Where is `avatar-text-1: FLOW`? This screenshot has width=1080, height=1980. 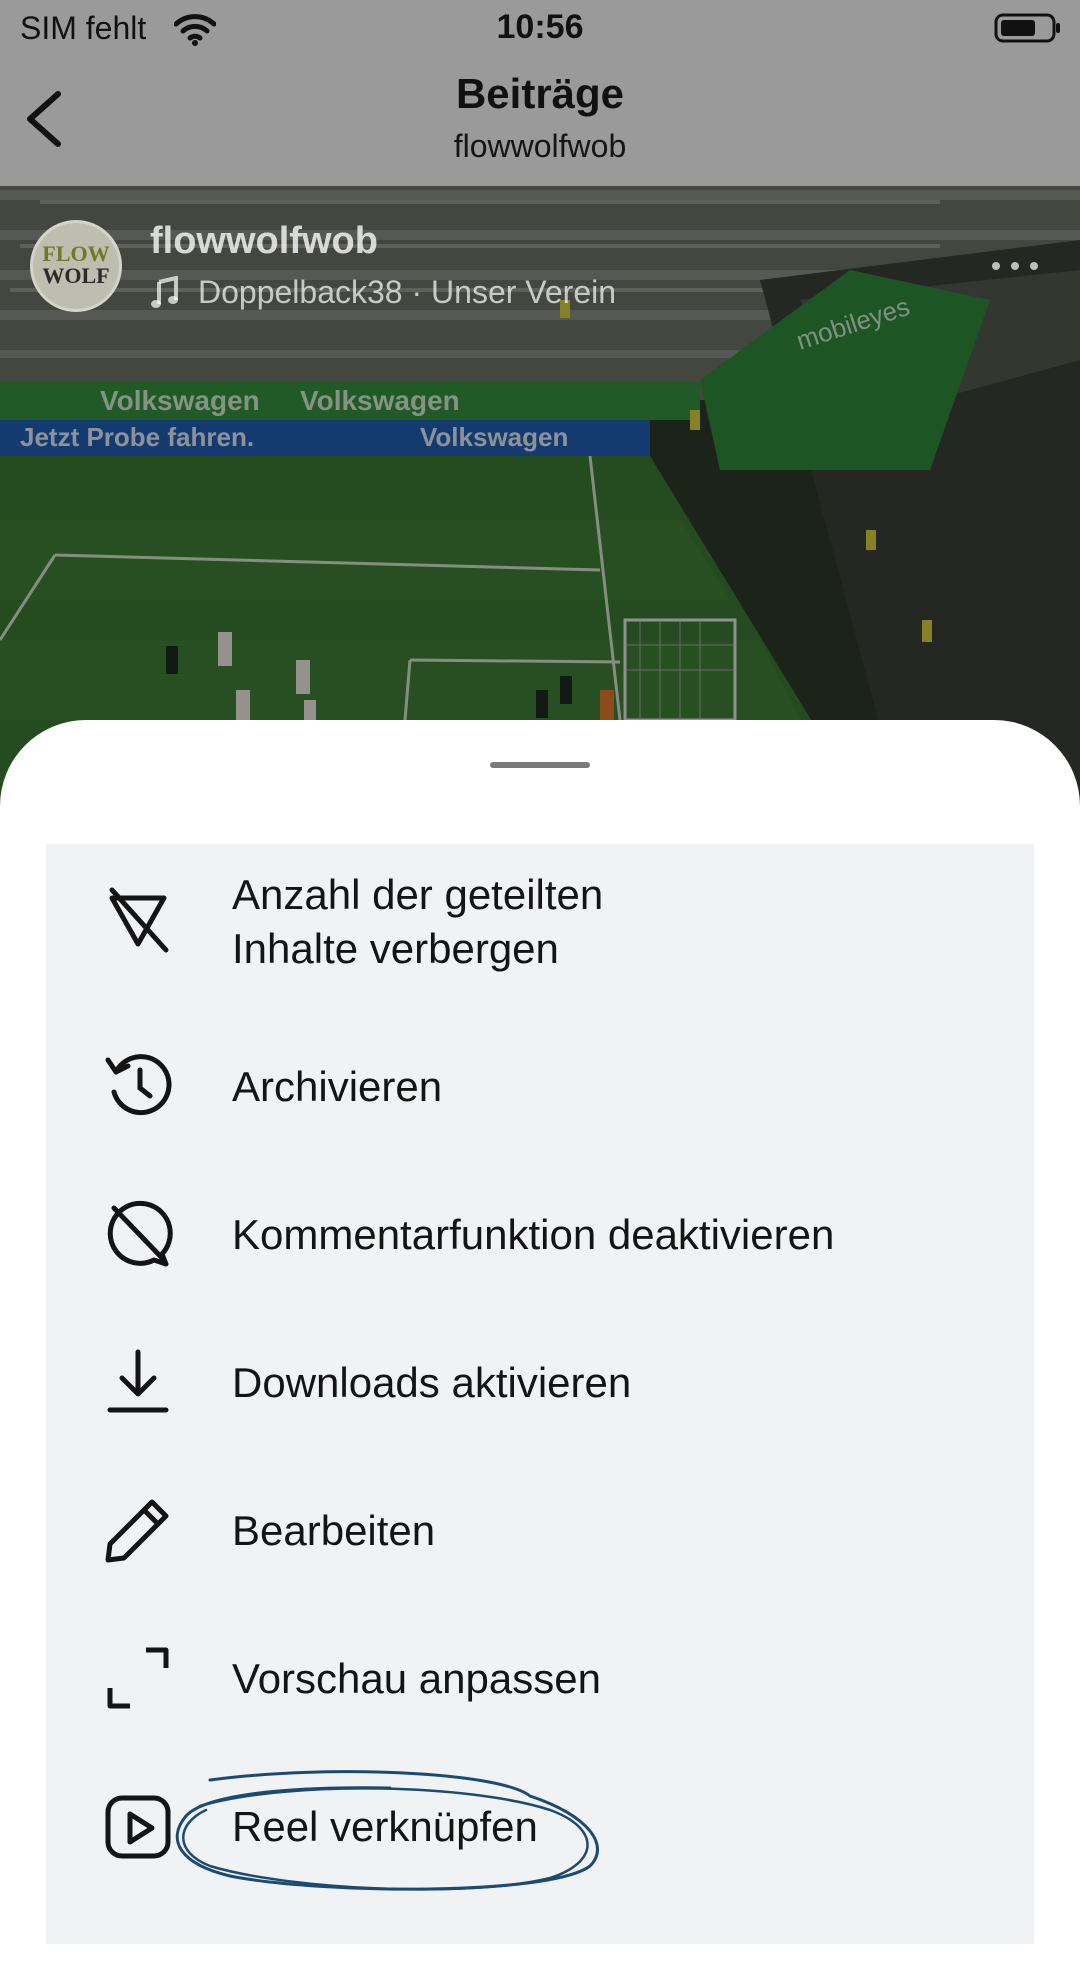 avatar-text-1: FLOW is located at coordinates (76, 253).